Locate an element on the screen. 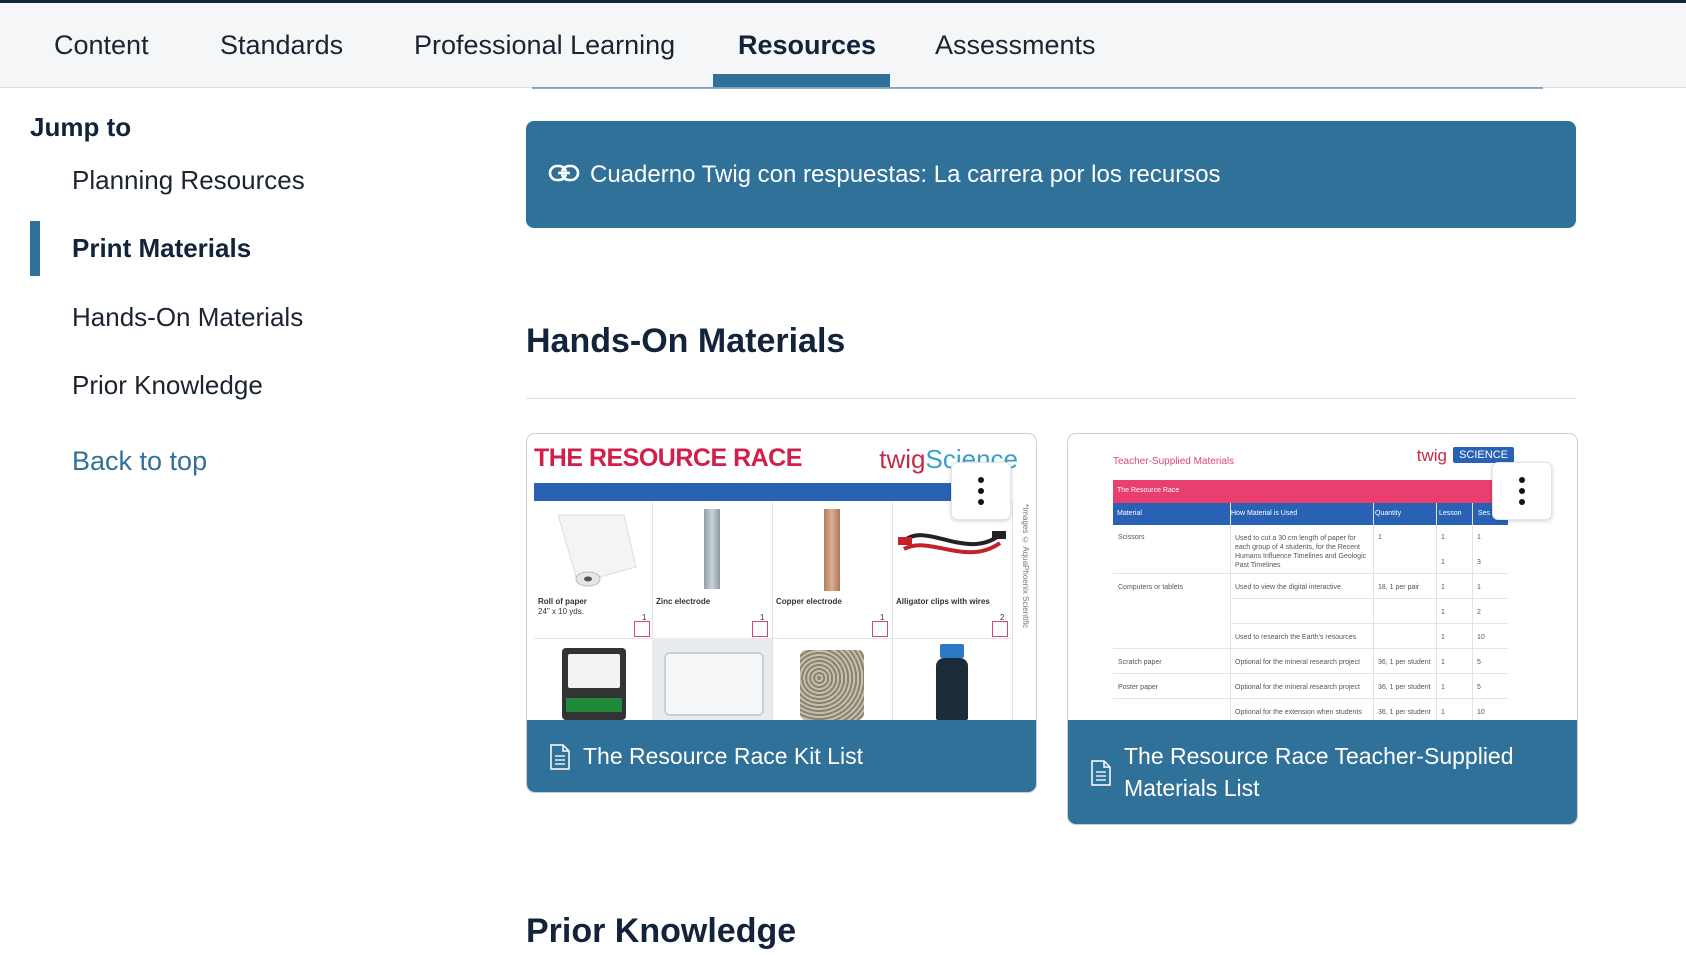  science-badge: SCIENCE is located at coordinates (1483, 455).